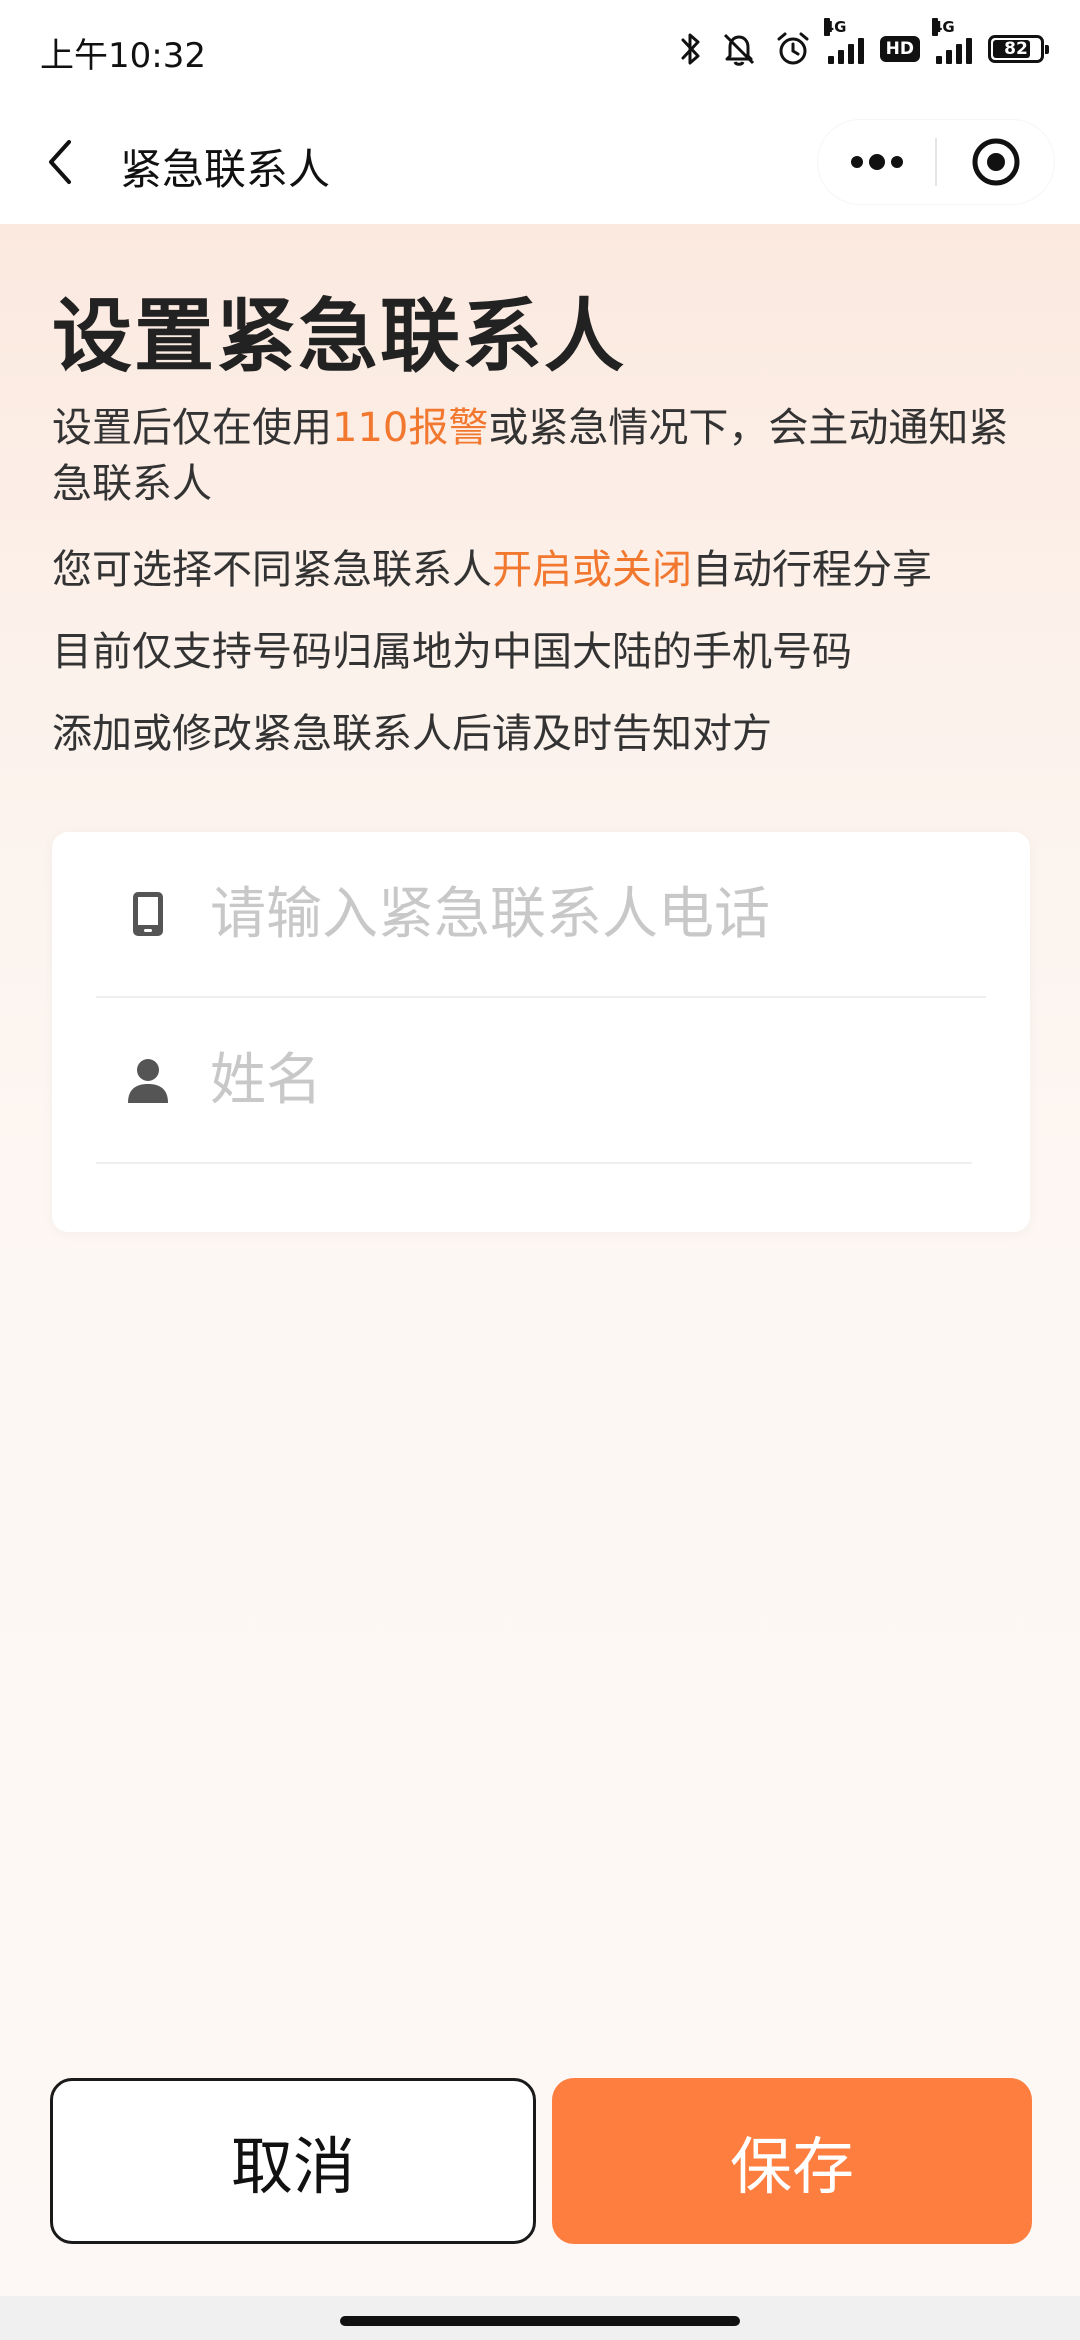 The image size is (1080, 2340). I want to click on desc-line-4: 添加或修改紧急联系人后请及时告知对方, so click(547, 734).